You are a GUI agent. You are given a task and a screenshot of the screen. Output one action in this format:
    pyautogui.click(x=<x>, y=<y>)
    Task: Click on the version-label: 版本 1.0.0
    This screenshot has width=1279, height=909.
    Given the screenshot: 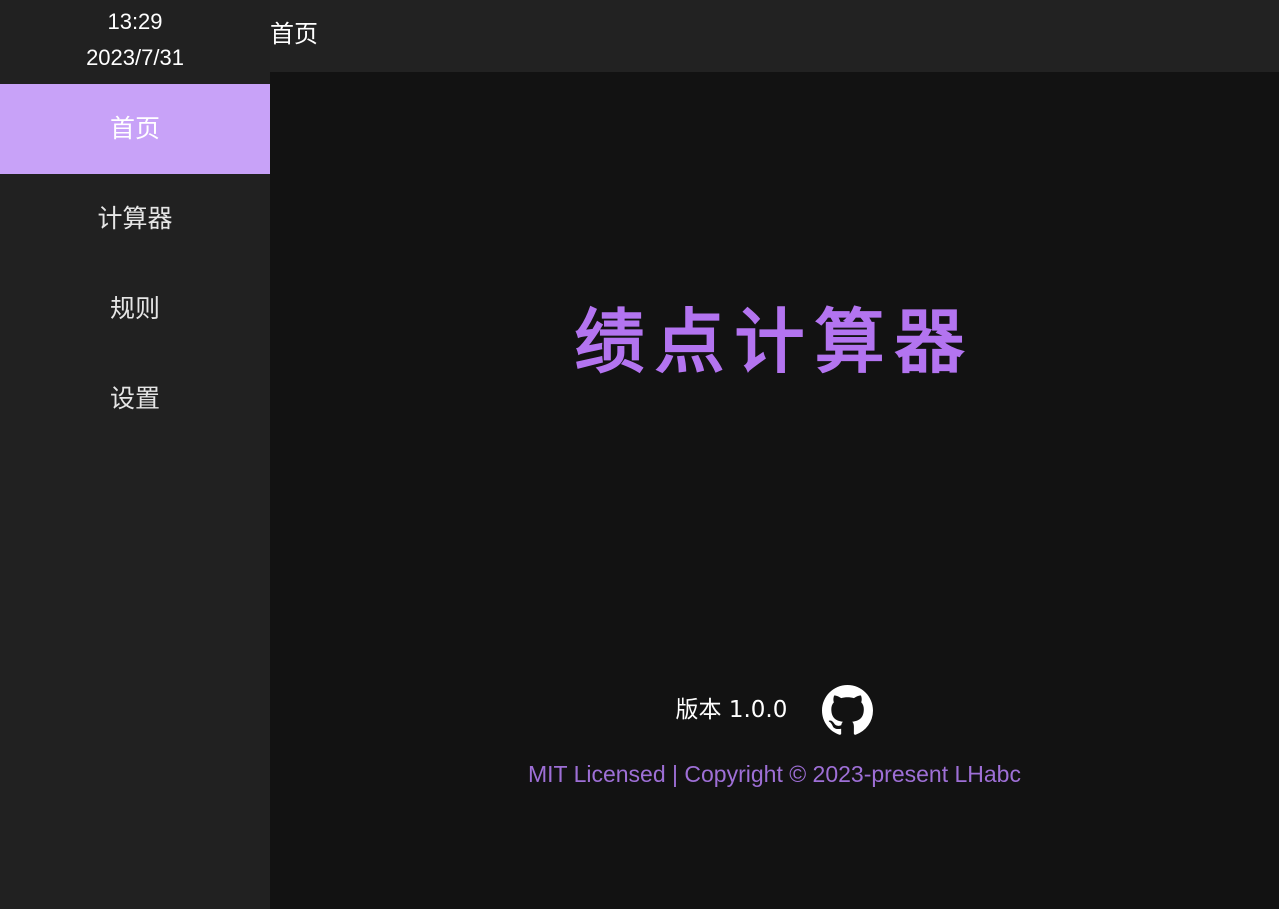 What is the action you would take?
    pyautogui.click(x=731, y=710)
    